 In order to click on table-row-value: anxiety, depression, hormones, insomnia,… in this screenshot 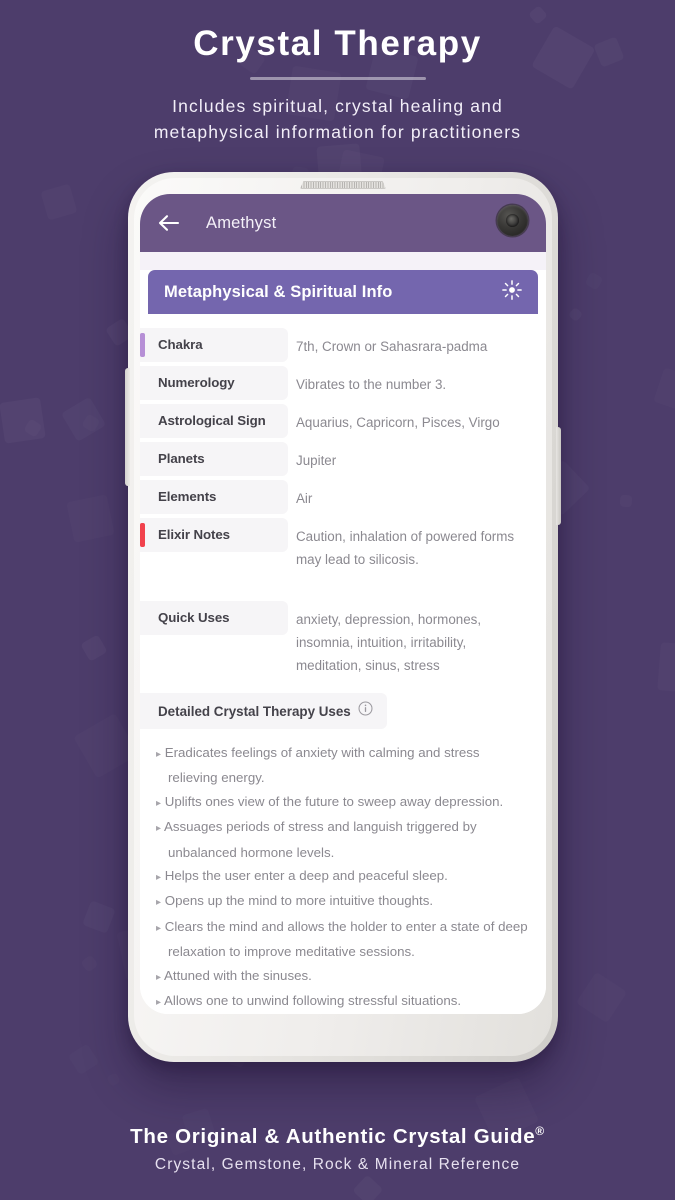, I will do `click(389, 642)`.